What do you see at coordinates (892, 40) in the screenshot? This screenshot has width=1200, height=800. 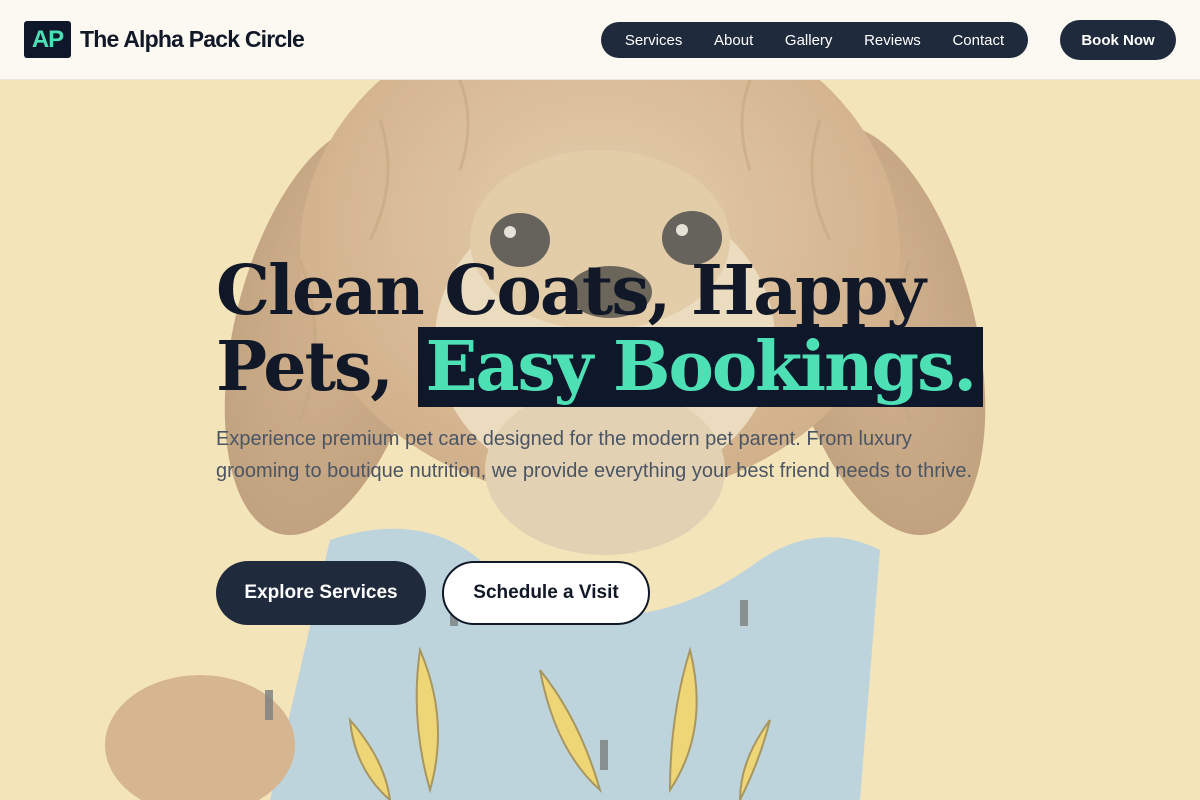 I see `nav-reviews: Reviews` at bounding box center [892, 40].